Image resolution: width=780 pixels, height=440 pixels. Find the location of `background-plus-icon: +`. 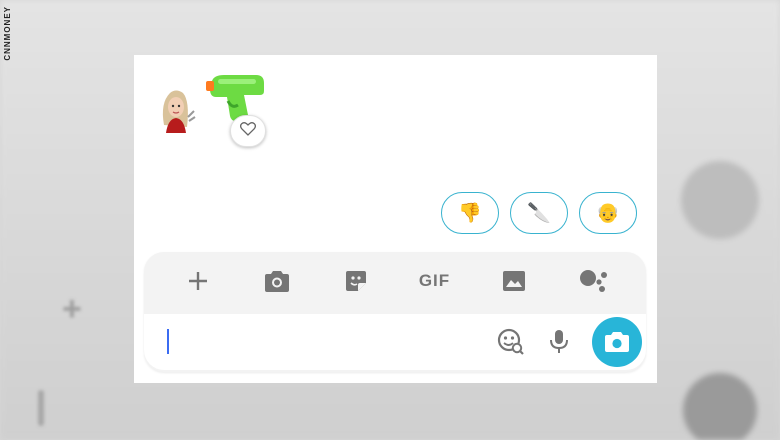

background-plus-icon: + is located at coordinates (72, 309).